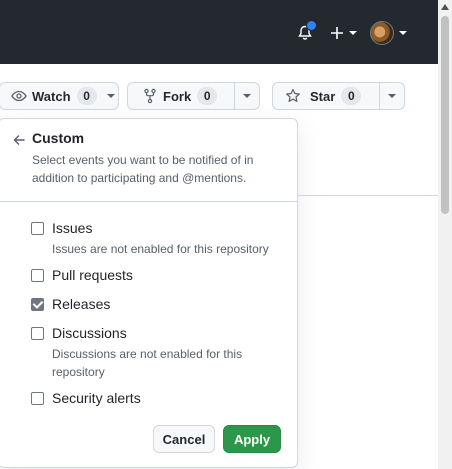 The image size is (452, 469). Describe the element at coordinates (252, 439) in the screenshot. I see `apply-button: Apply` at that location.